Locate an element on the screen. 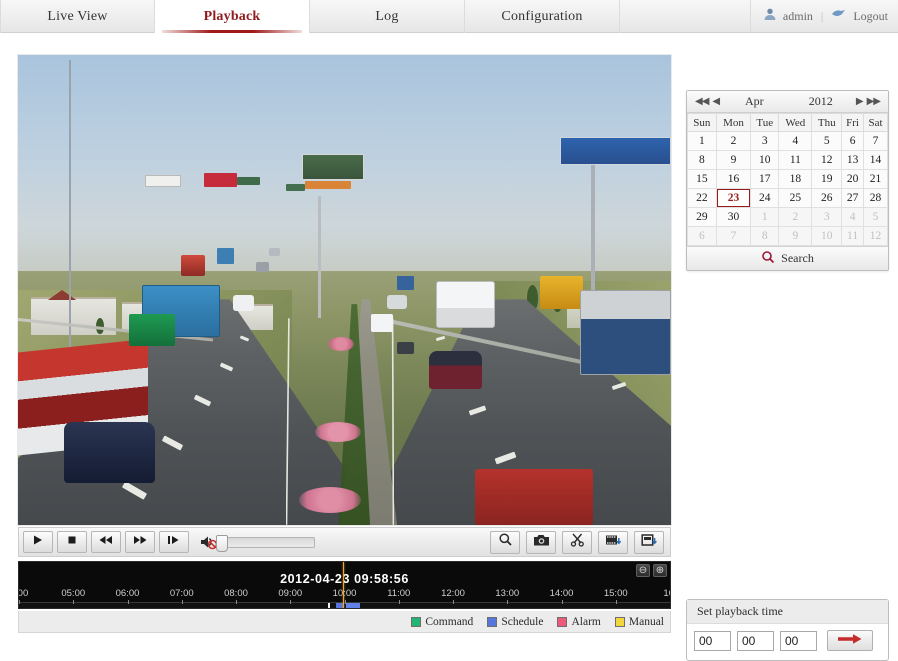  calendar-day: 22 is located at coordinates (702, 198).